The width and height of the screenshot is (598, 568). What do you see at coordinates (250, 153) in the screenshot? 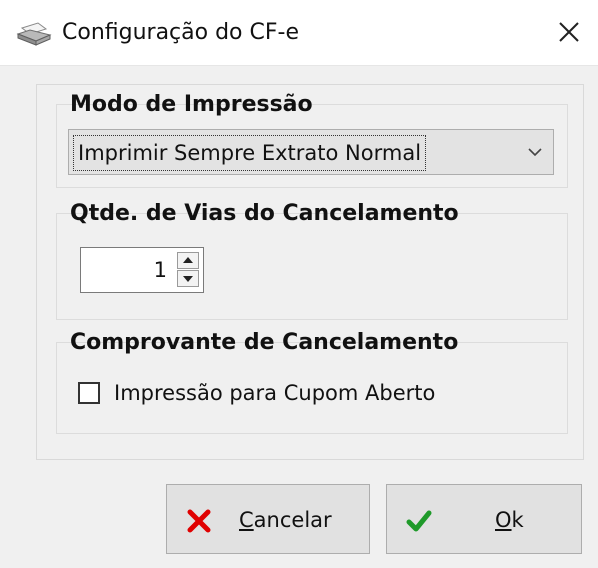
I see `print-mode-selected-value: Imprimir Sempre Extrato Normal` at bounding box center [250, 153].